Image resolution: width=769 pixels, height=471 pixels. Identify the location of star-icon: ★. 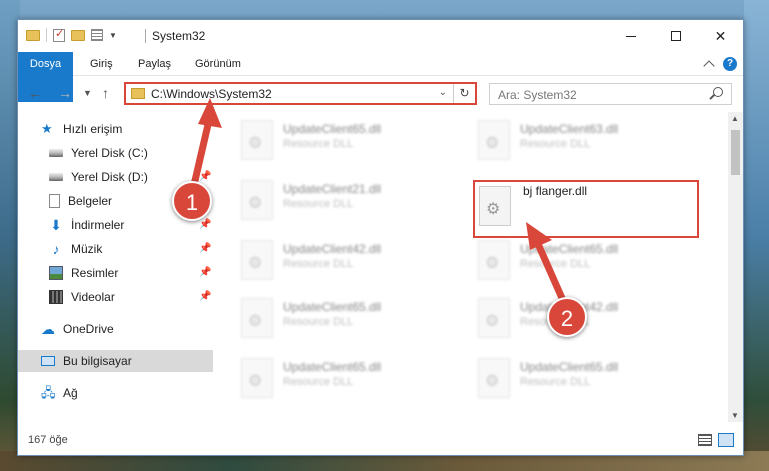
(47, 128).